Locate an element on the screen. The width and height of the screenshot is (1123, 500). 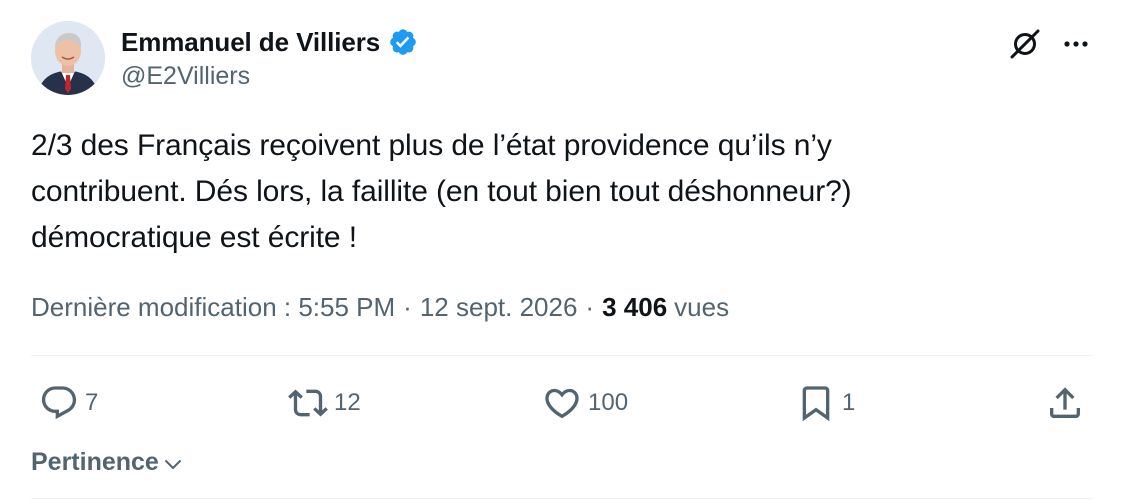
more-icon is located at coordinates (1076, 44).